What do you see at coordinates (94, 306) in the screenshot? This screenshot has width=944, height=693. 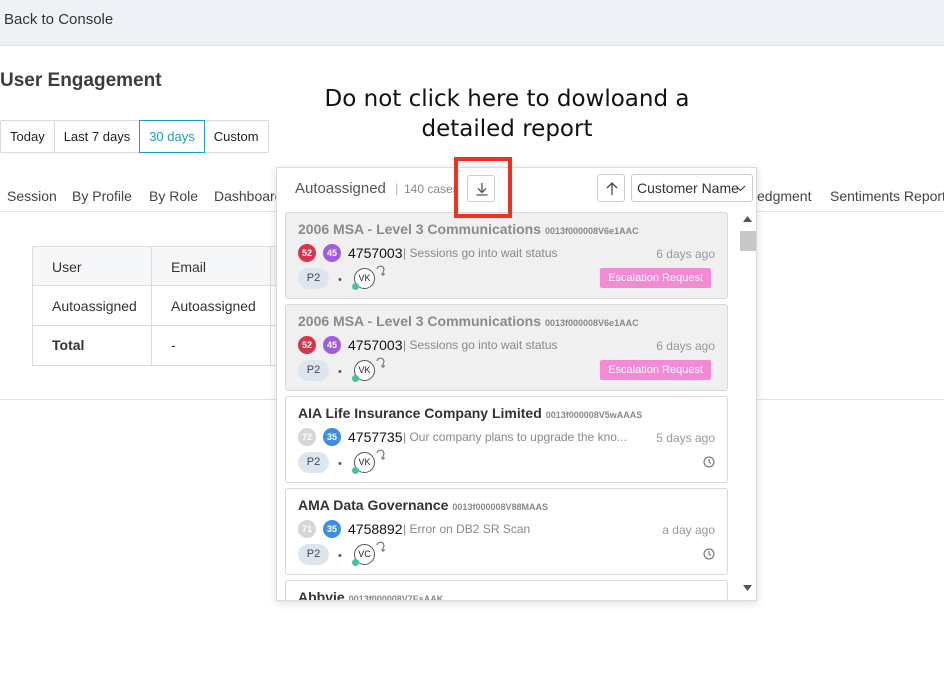 I see `cell-user: Autoassigned` at bounding box center [94, 306].